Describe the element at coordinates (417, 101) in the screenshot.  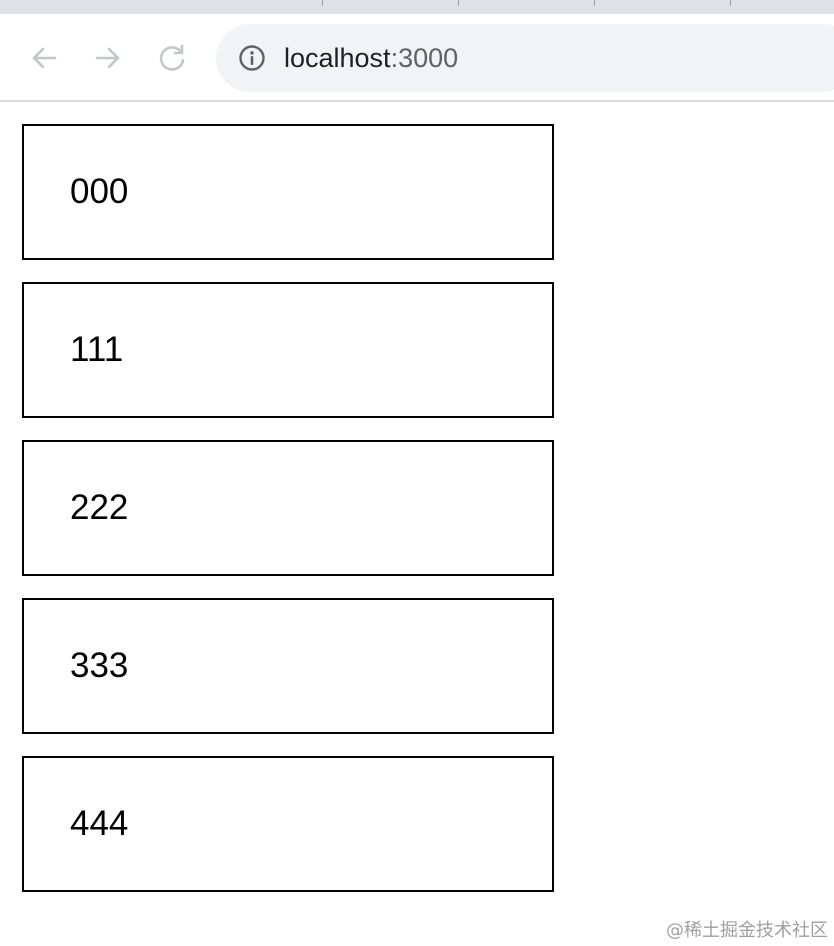
I see `toolbar-divider` at that location.